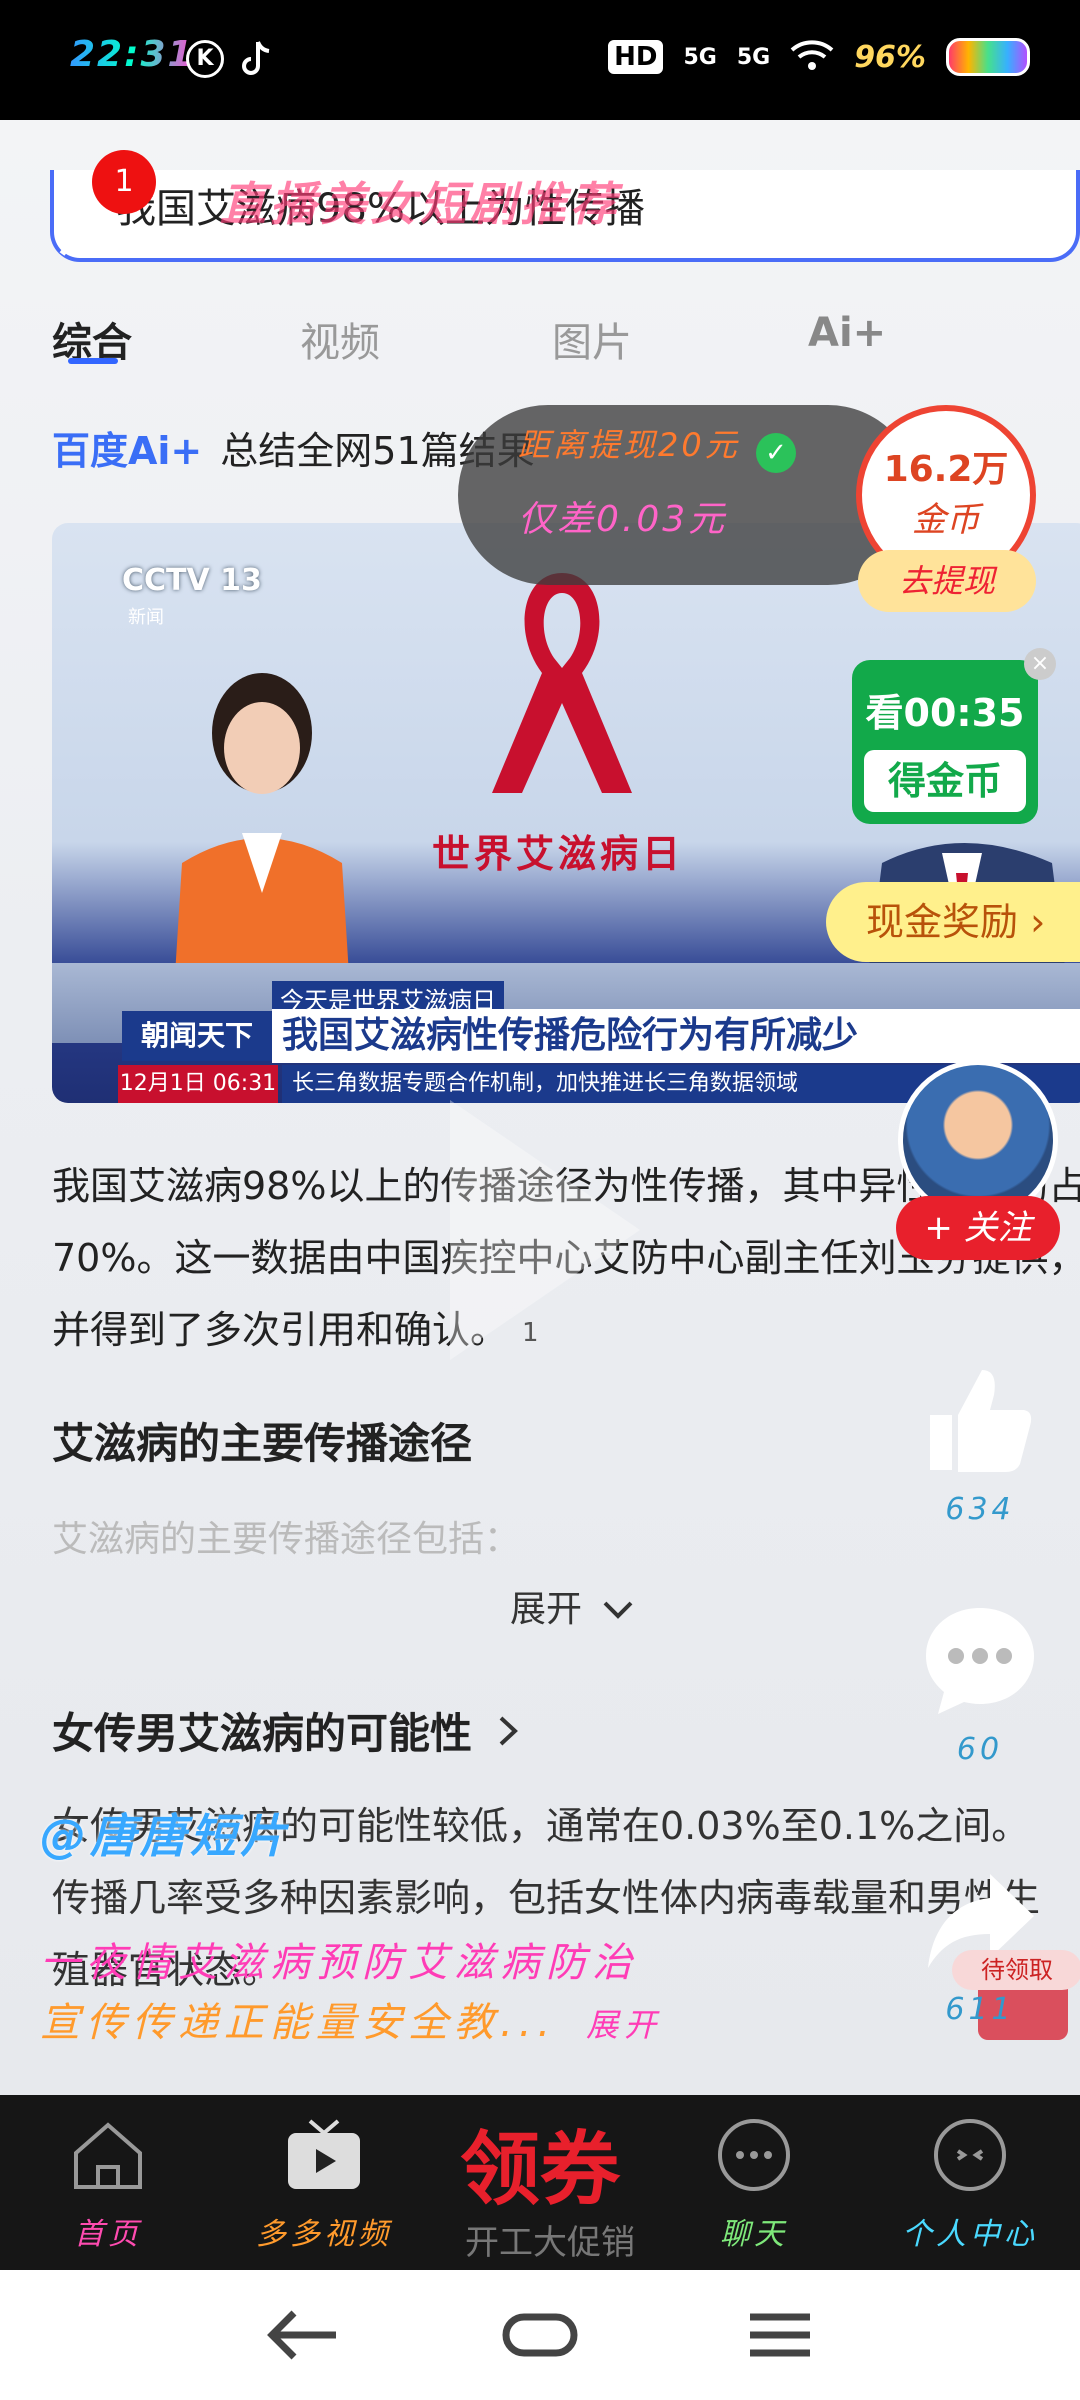 This screenshot has height=2400, width=1080. What do you see at coordinates (992, 207) in the screenshot?
I see `camera-icon` at bounding box center [992, 207].